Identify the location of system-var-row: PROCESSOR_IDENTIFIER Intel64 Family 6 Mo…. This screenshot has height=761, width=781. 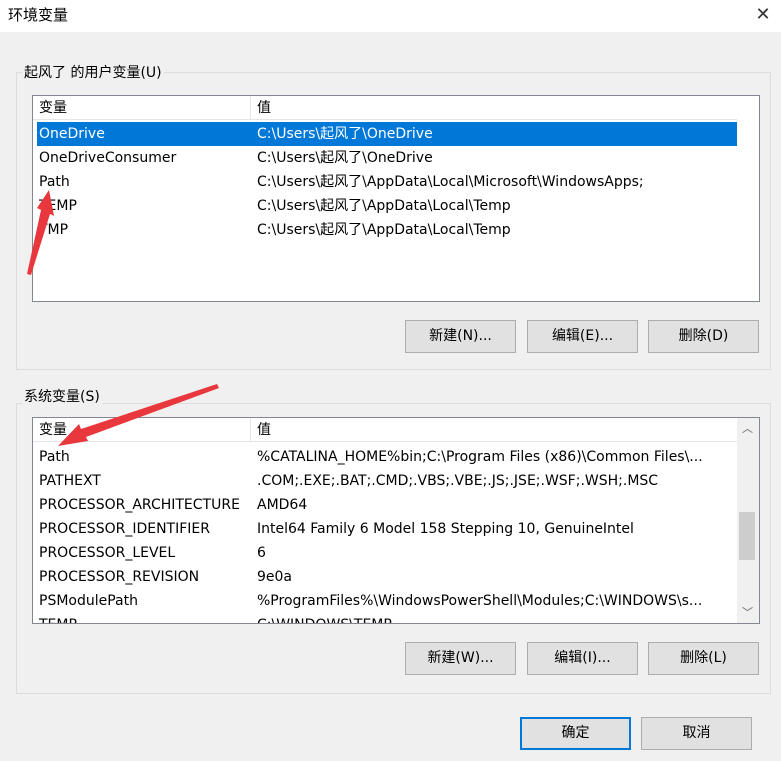
(387, 529).